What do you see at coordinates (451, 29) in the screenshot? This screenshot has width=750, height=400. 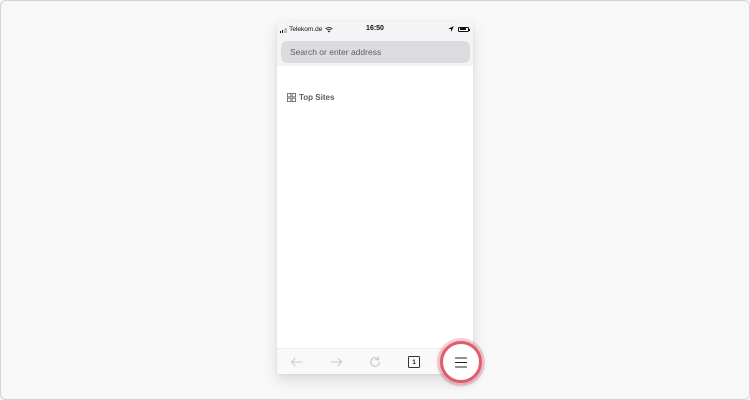 I see `location-arrow-icon` at bounding box center [451, 29].